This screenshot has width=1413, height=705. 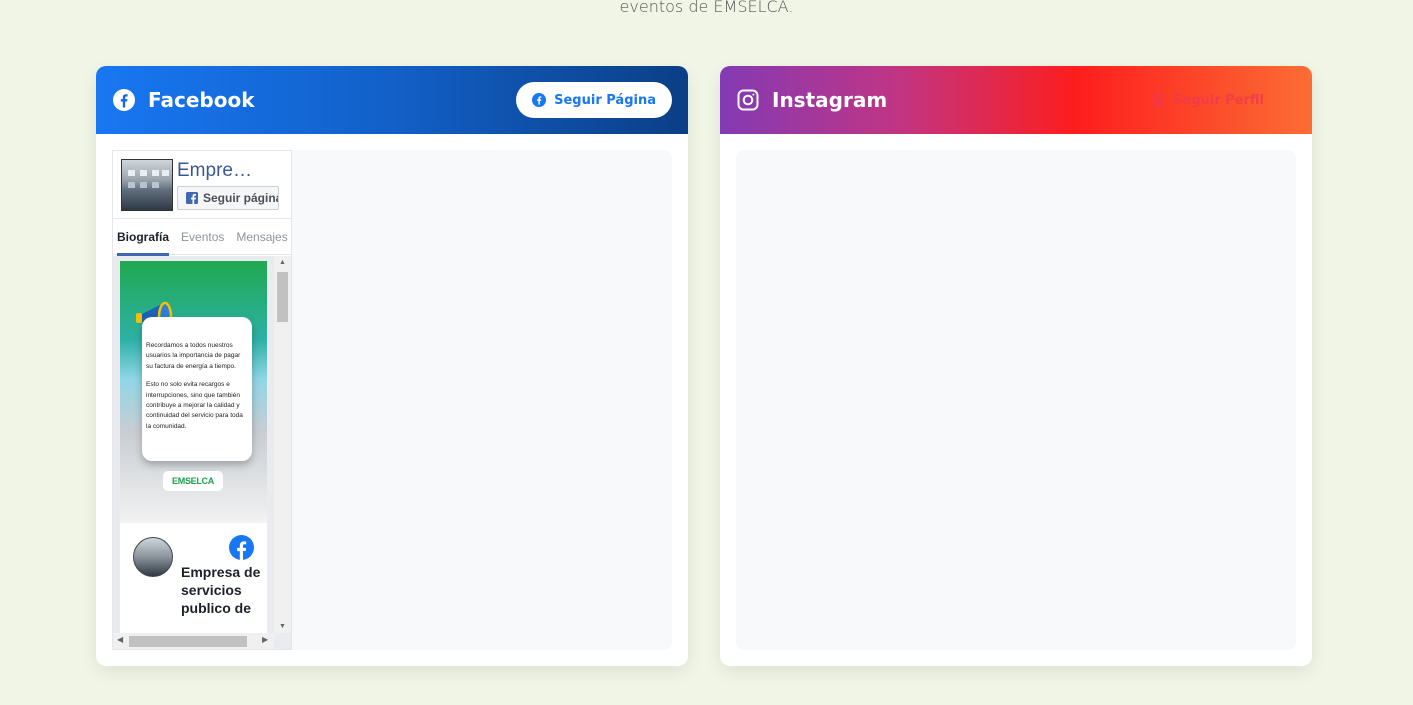 What do you see at coordinates (1218, 100) in the screenshot?
I see `follow-instagram-label: Seguir Perfil` at bounding box center [1218, 100].